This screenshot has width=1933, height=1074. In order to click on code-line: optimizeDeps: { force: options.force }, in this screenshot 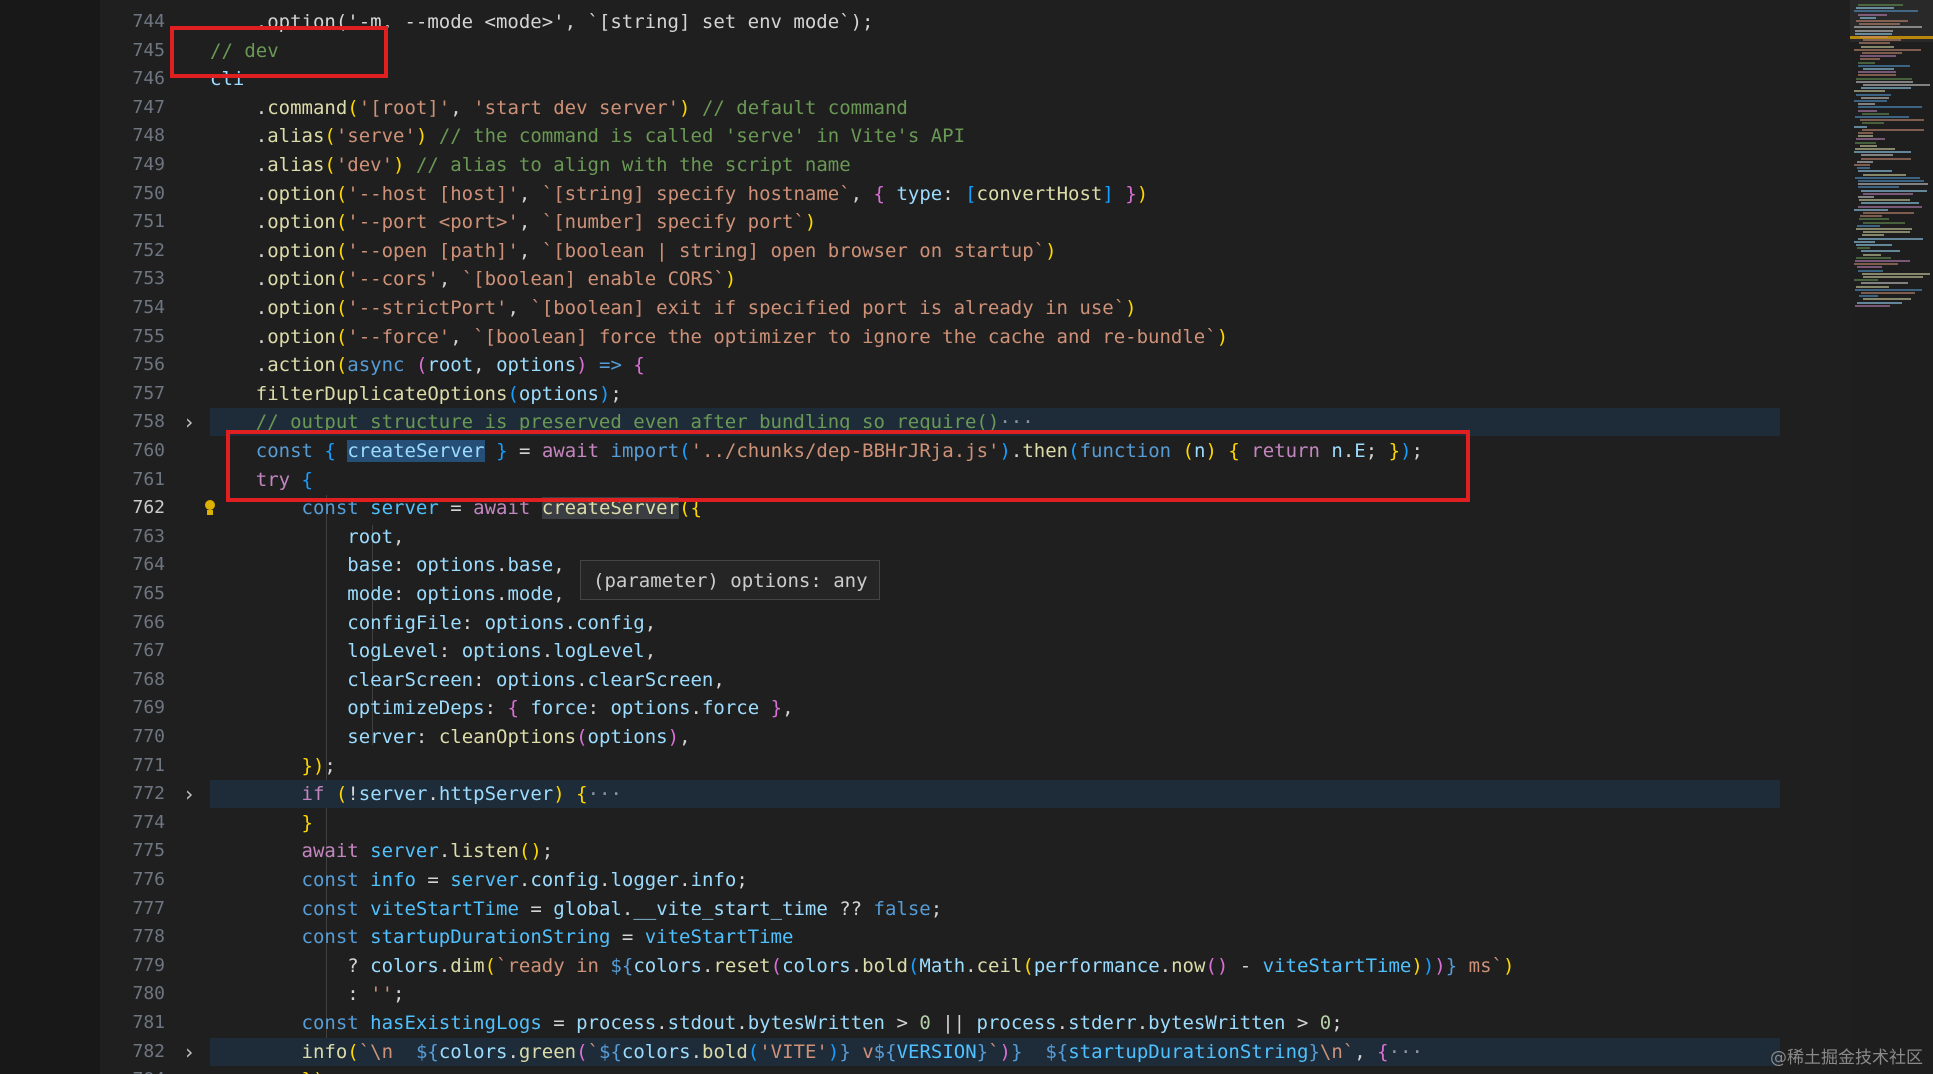, I will do `click(1030, 708)`.